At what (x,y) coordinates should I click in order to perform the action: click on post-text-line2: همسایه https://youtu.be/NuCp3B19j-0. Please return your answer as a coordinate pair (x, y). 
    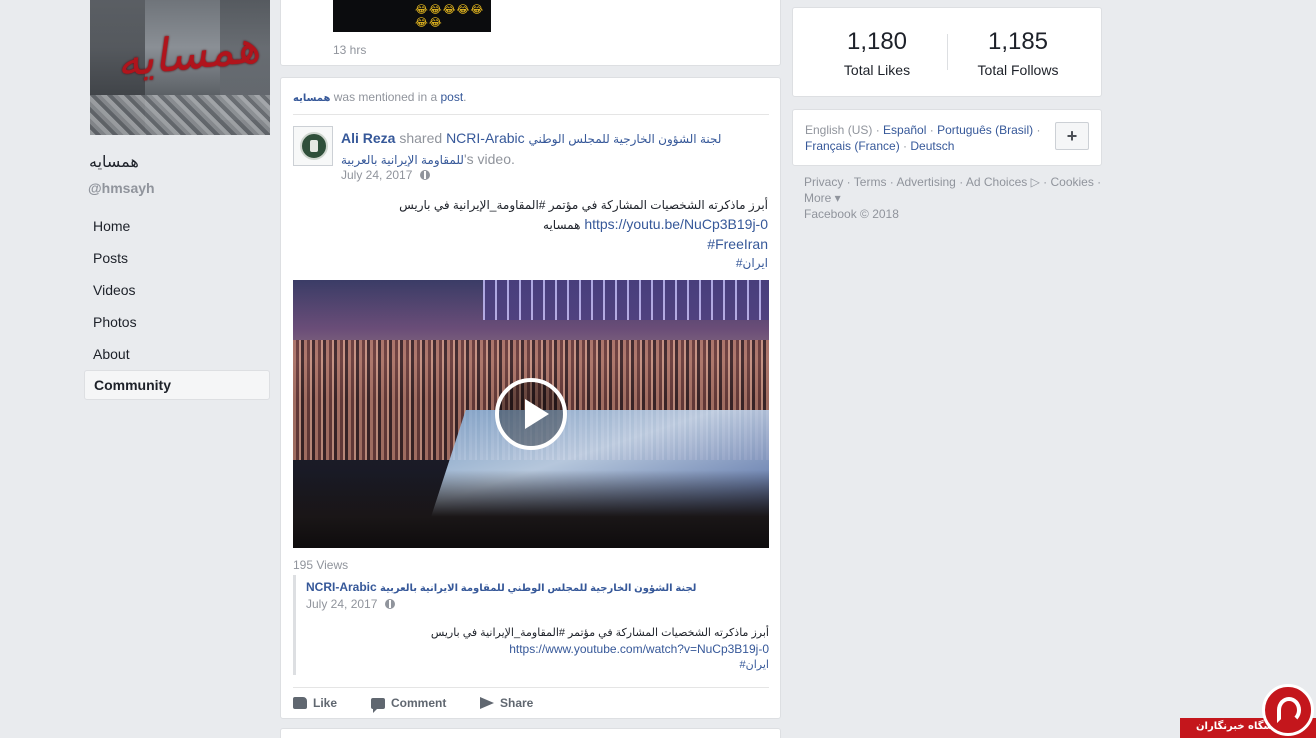
    Looking at the image, I should click on (548, 225).